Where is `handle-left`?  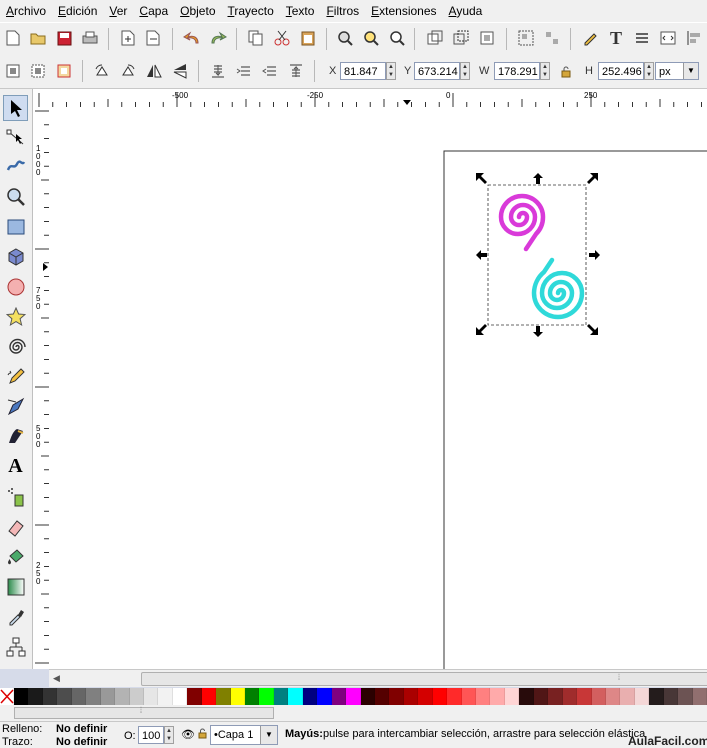
handle-left is located at coordinates (481, 255).